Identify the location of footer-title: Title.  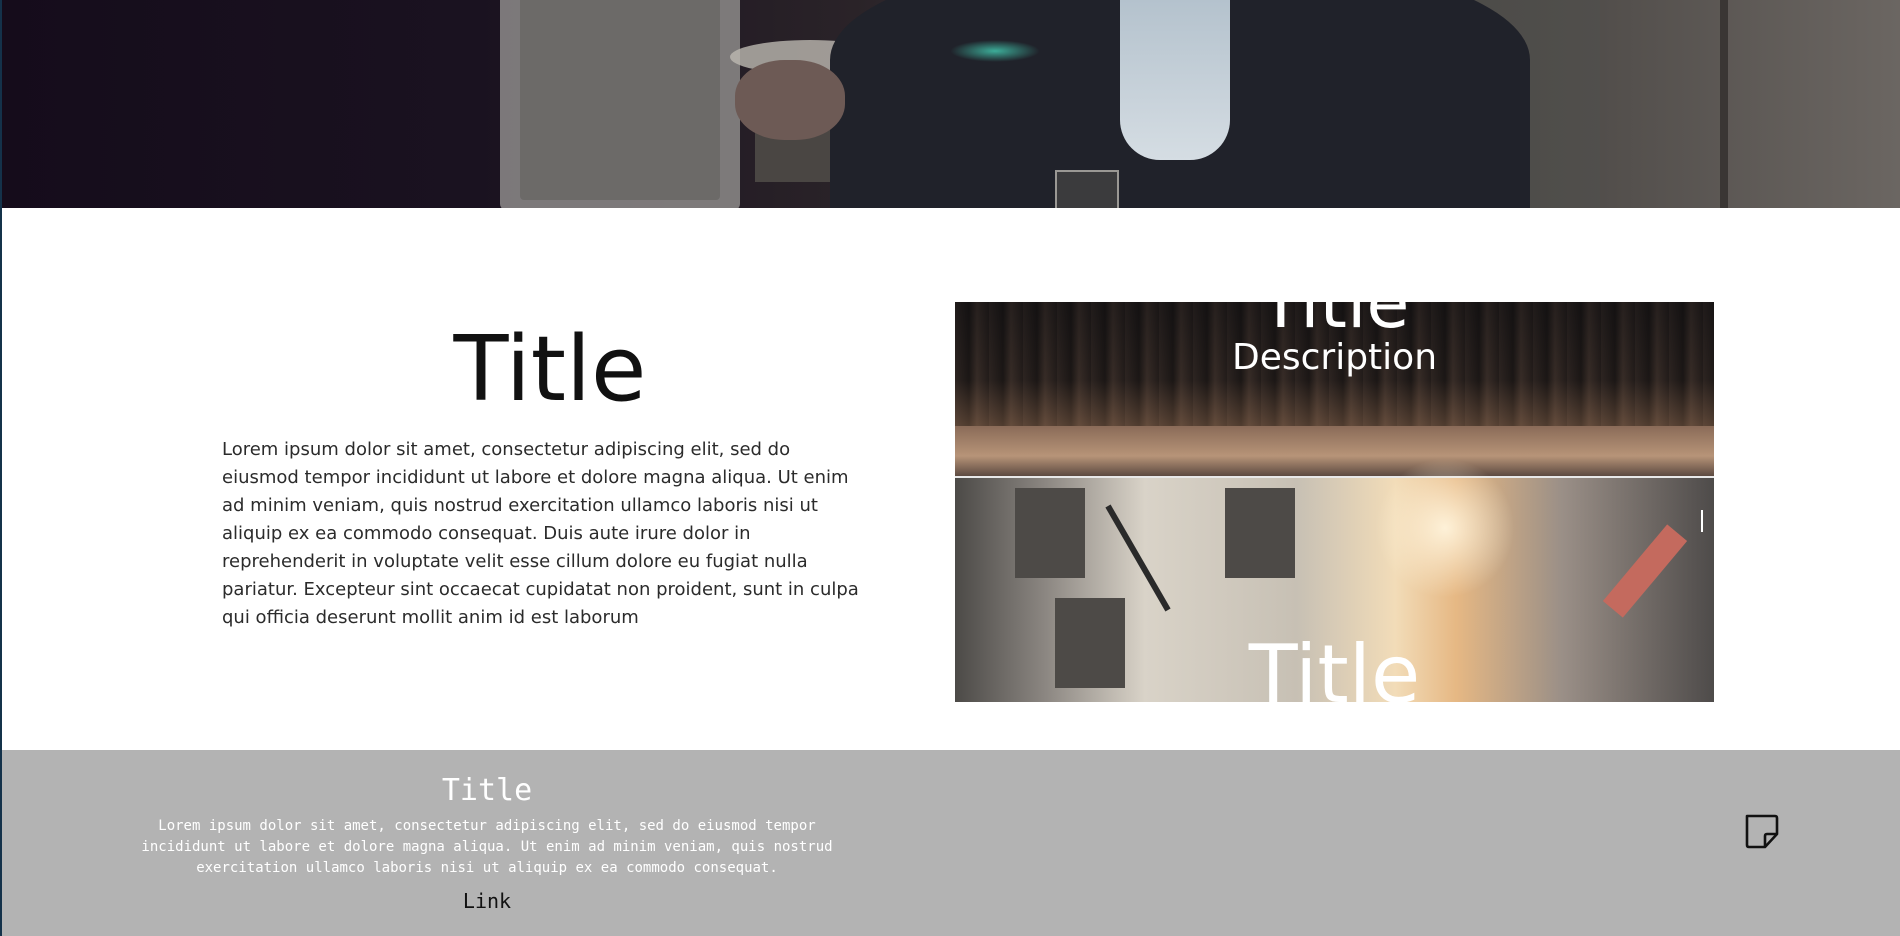
(487, 790).